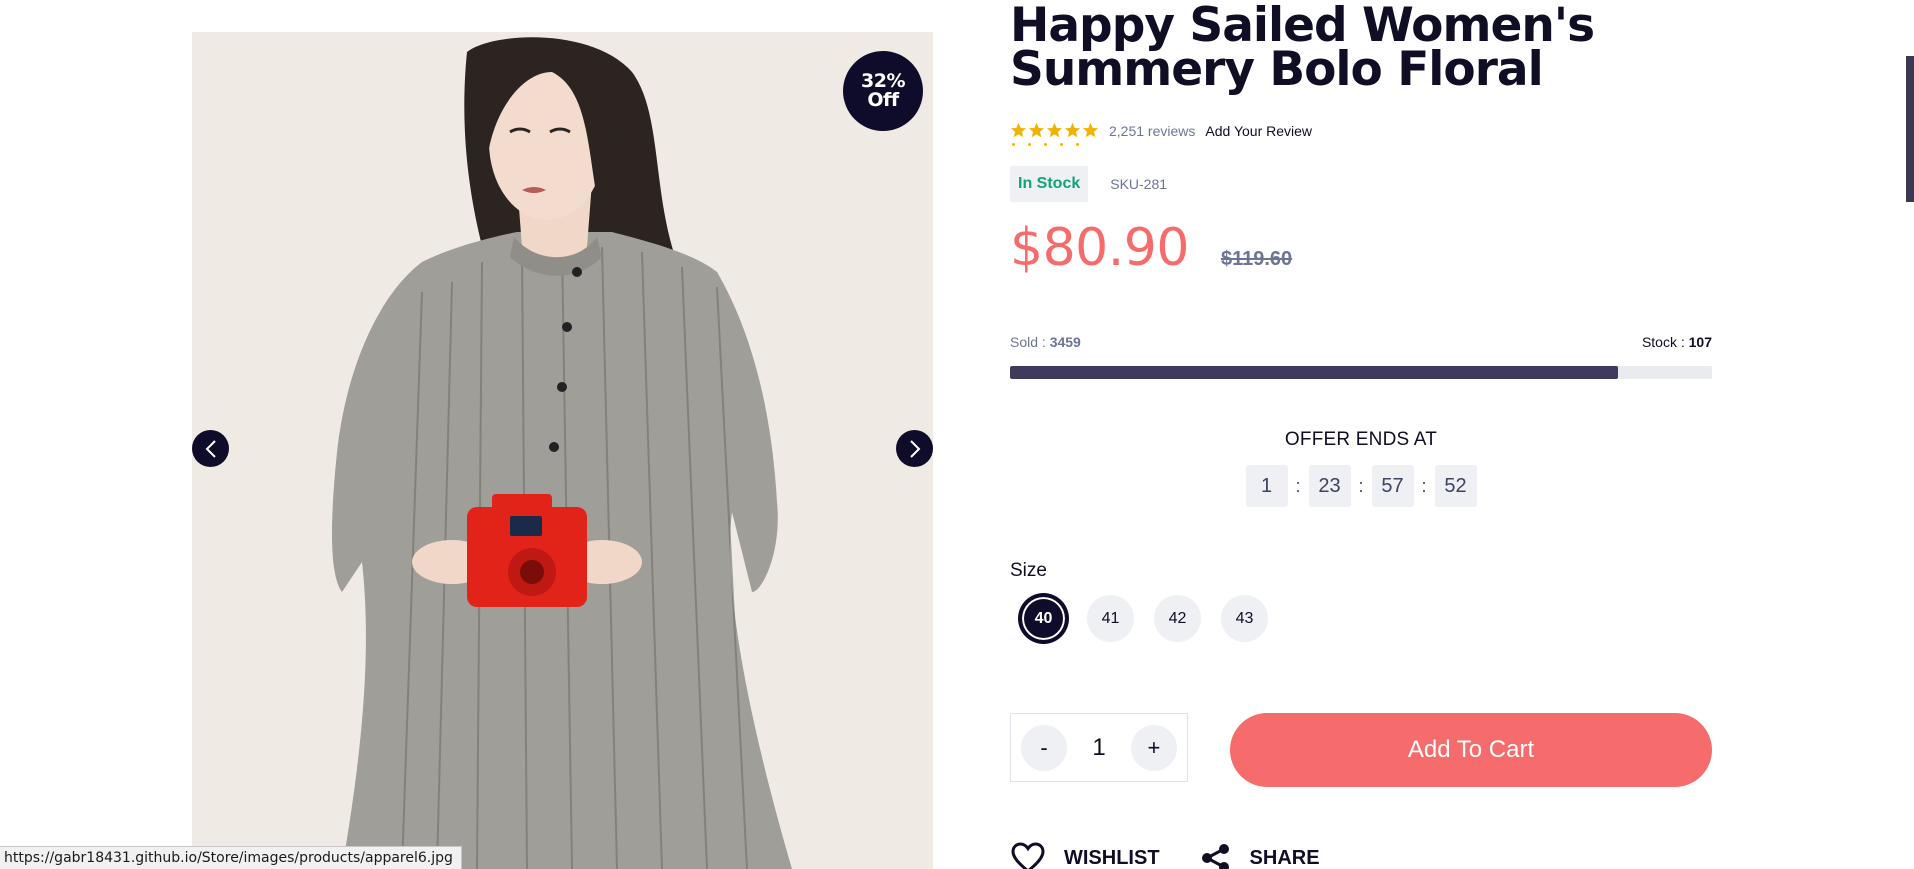 This screenshot has width=1914, height=869. Describe the element at coordinates (1244, 618) in the screenshot. I see `size-option-43: 43` at that location.